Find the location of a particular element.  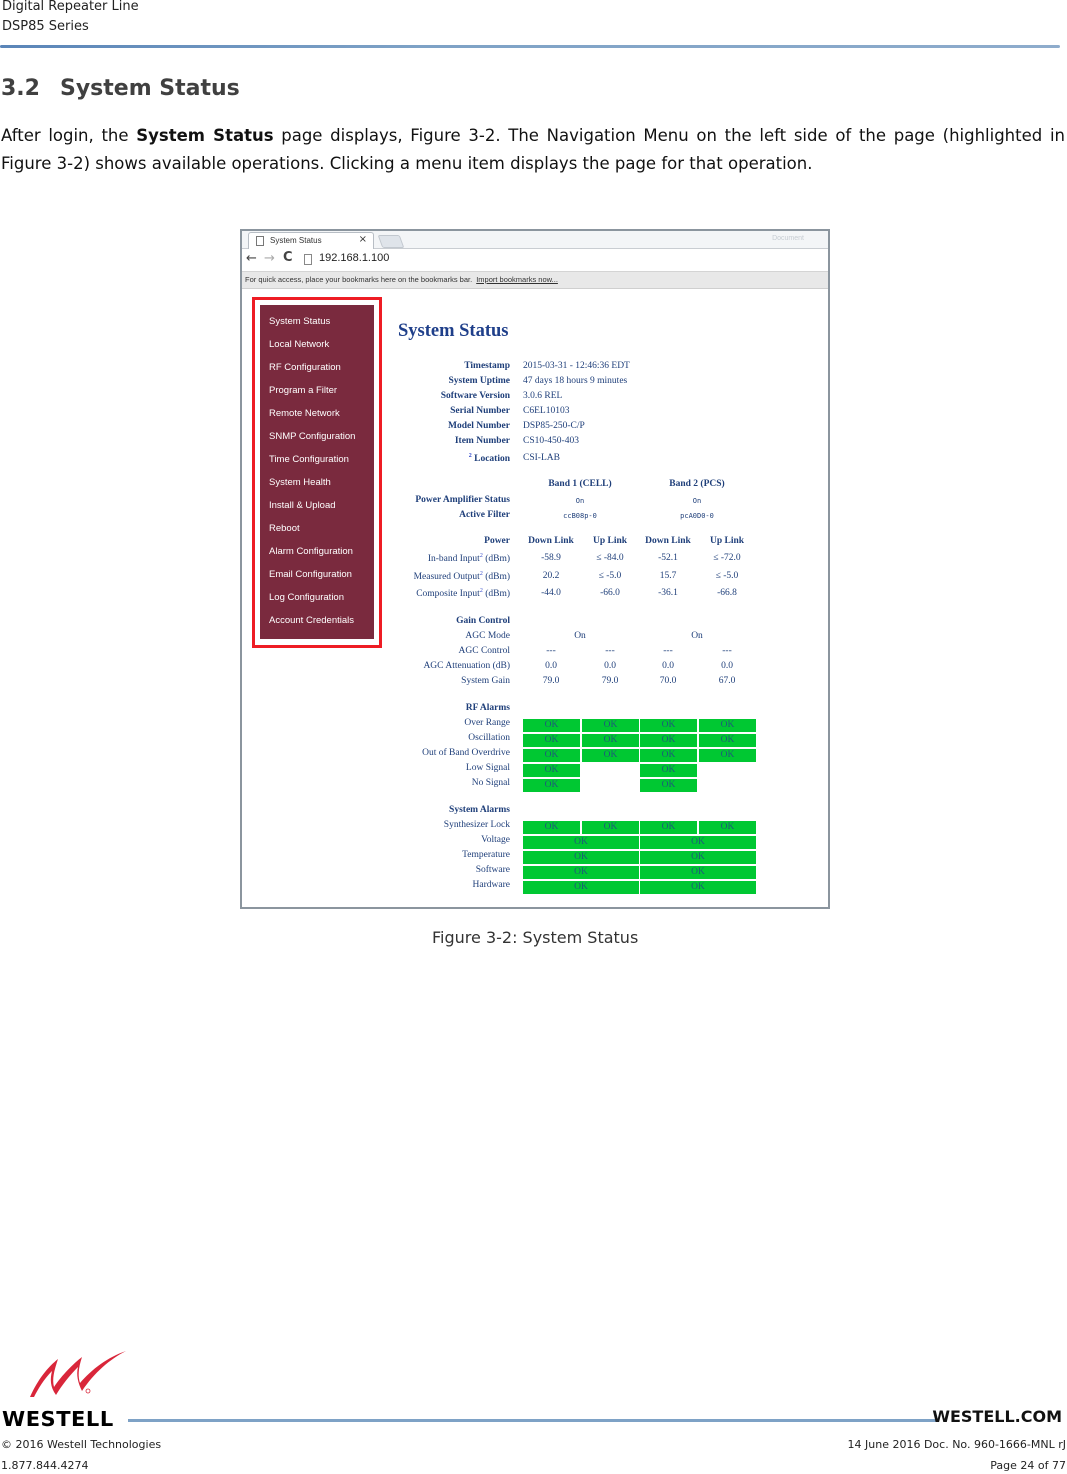

label-text: Over Range is located at coordinates (487, 723).